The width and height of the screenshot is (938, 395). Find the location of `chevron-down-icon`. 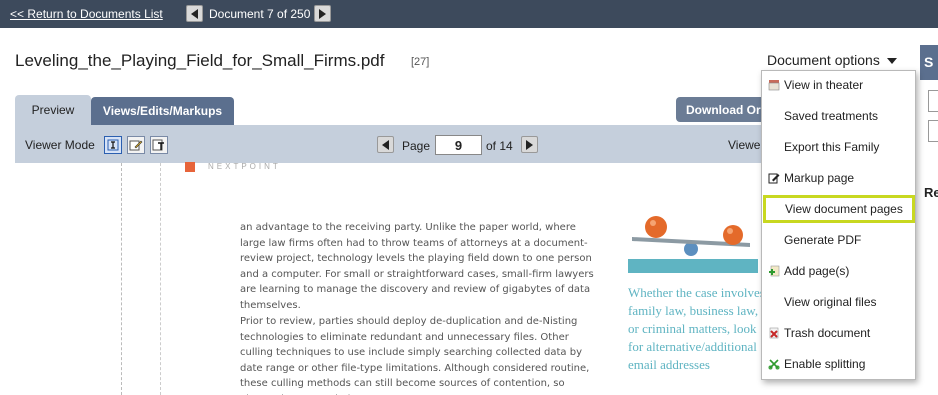

chevron-down-icon is located at coordinates (892, 61).